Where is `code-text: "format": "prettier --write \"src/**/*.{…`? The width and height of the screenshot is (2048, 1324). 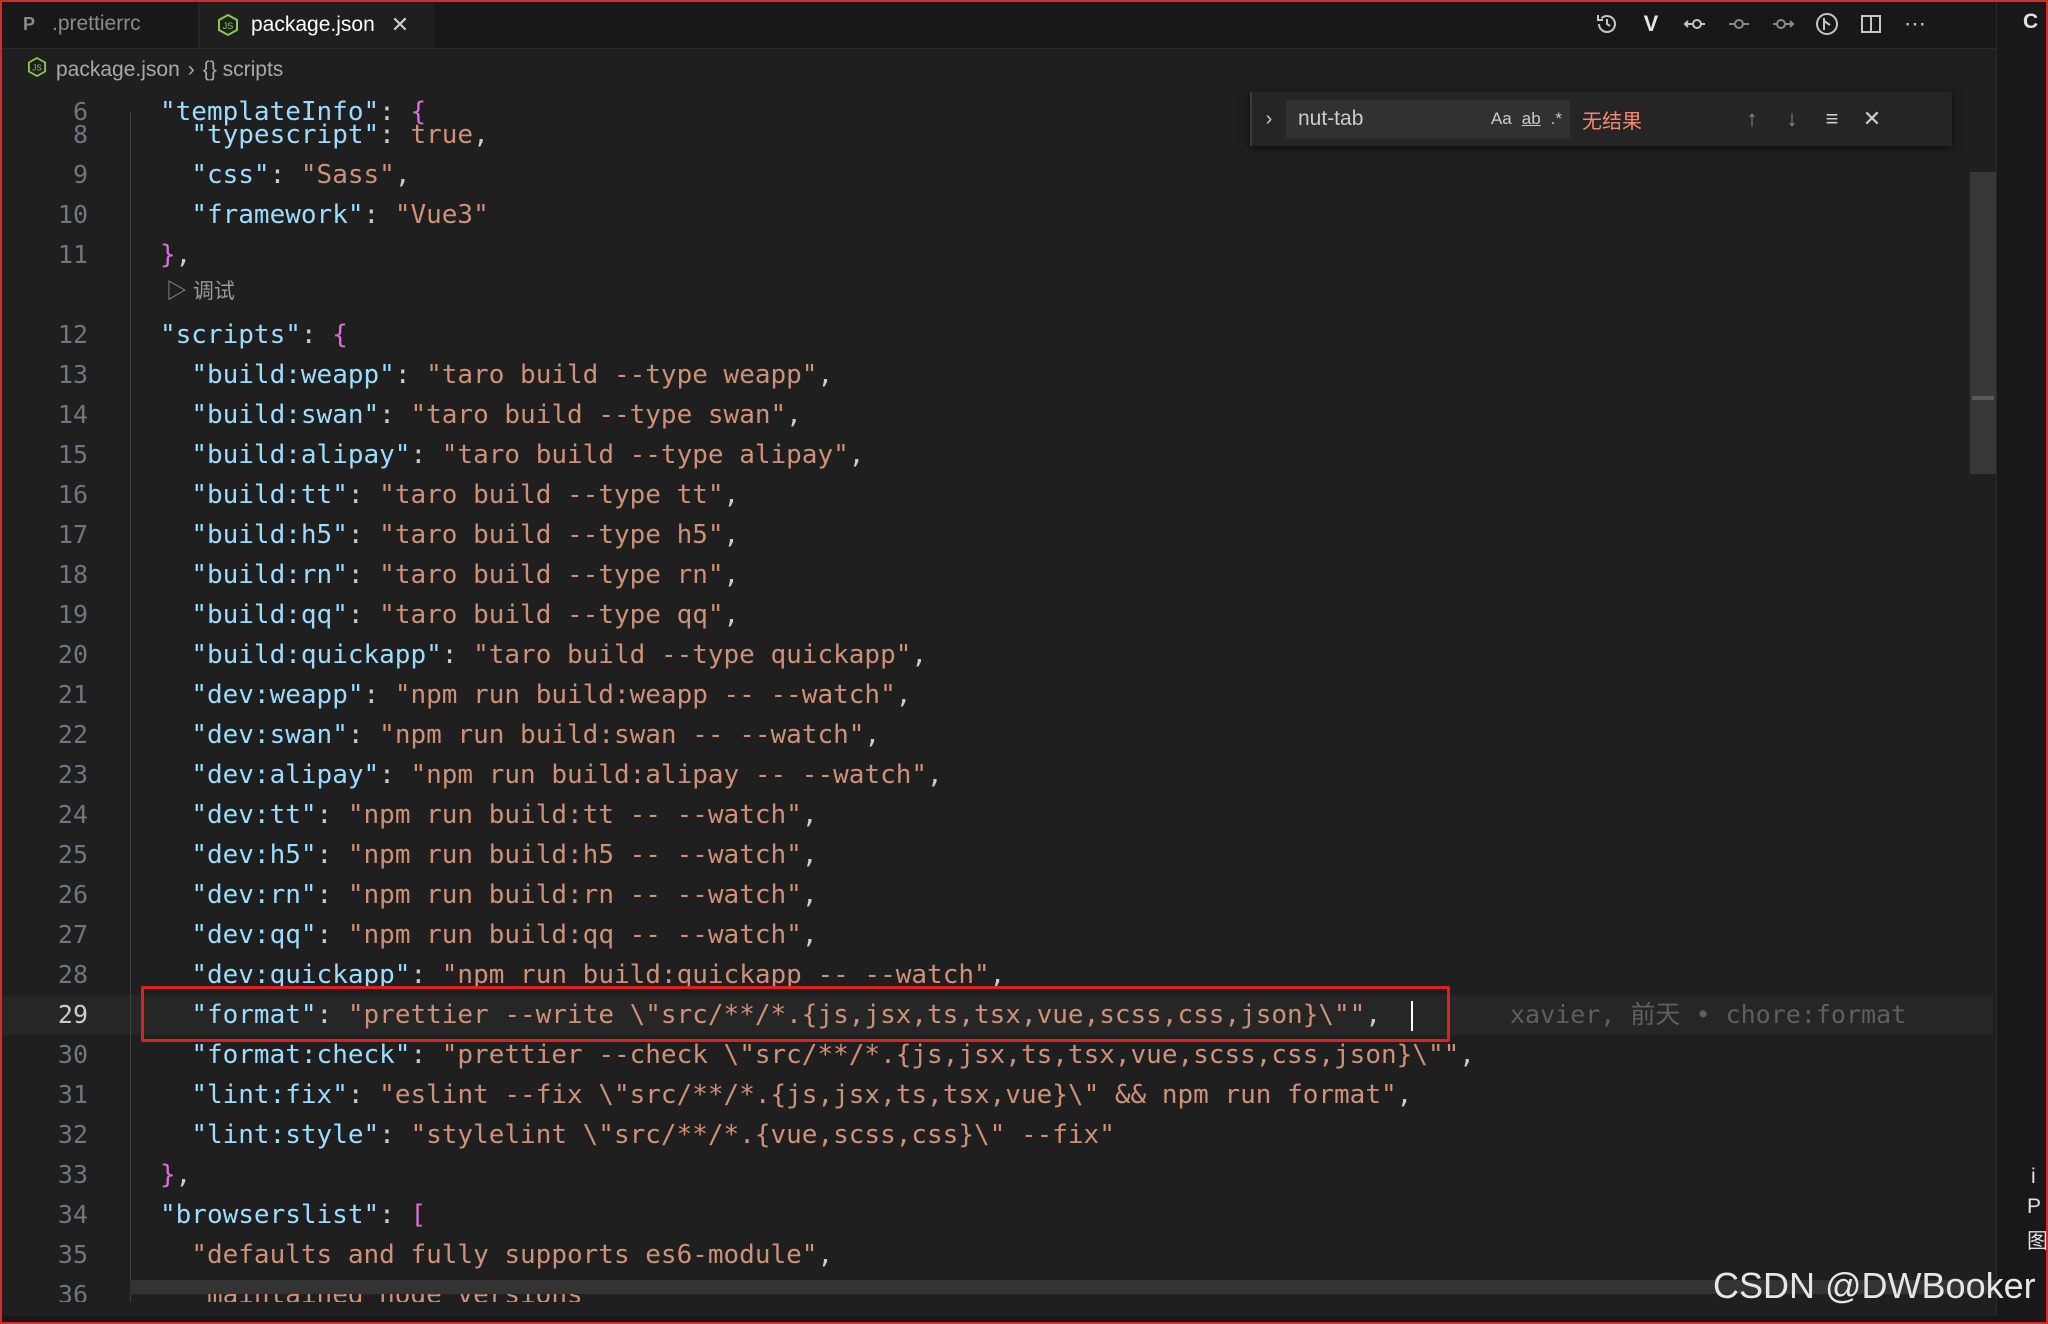 code-text: "format": "prettier --write \"src/**/*.{… is located at coordinates (786, 1015).